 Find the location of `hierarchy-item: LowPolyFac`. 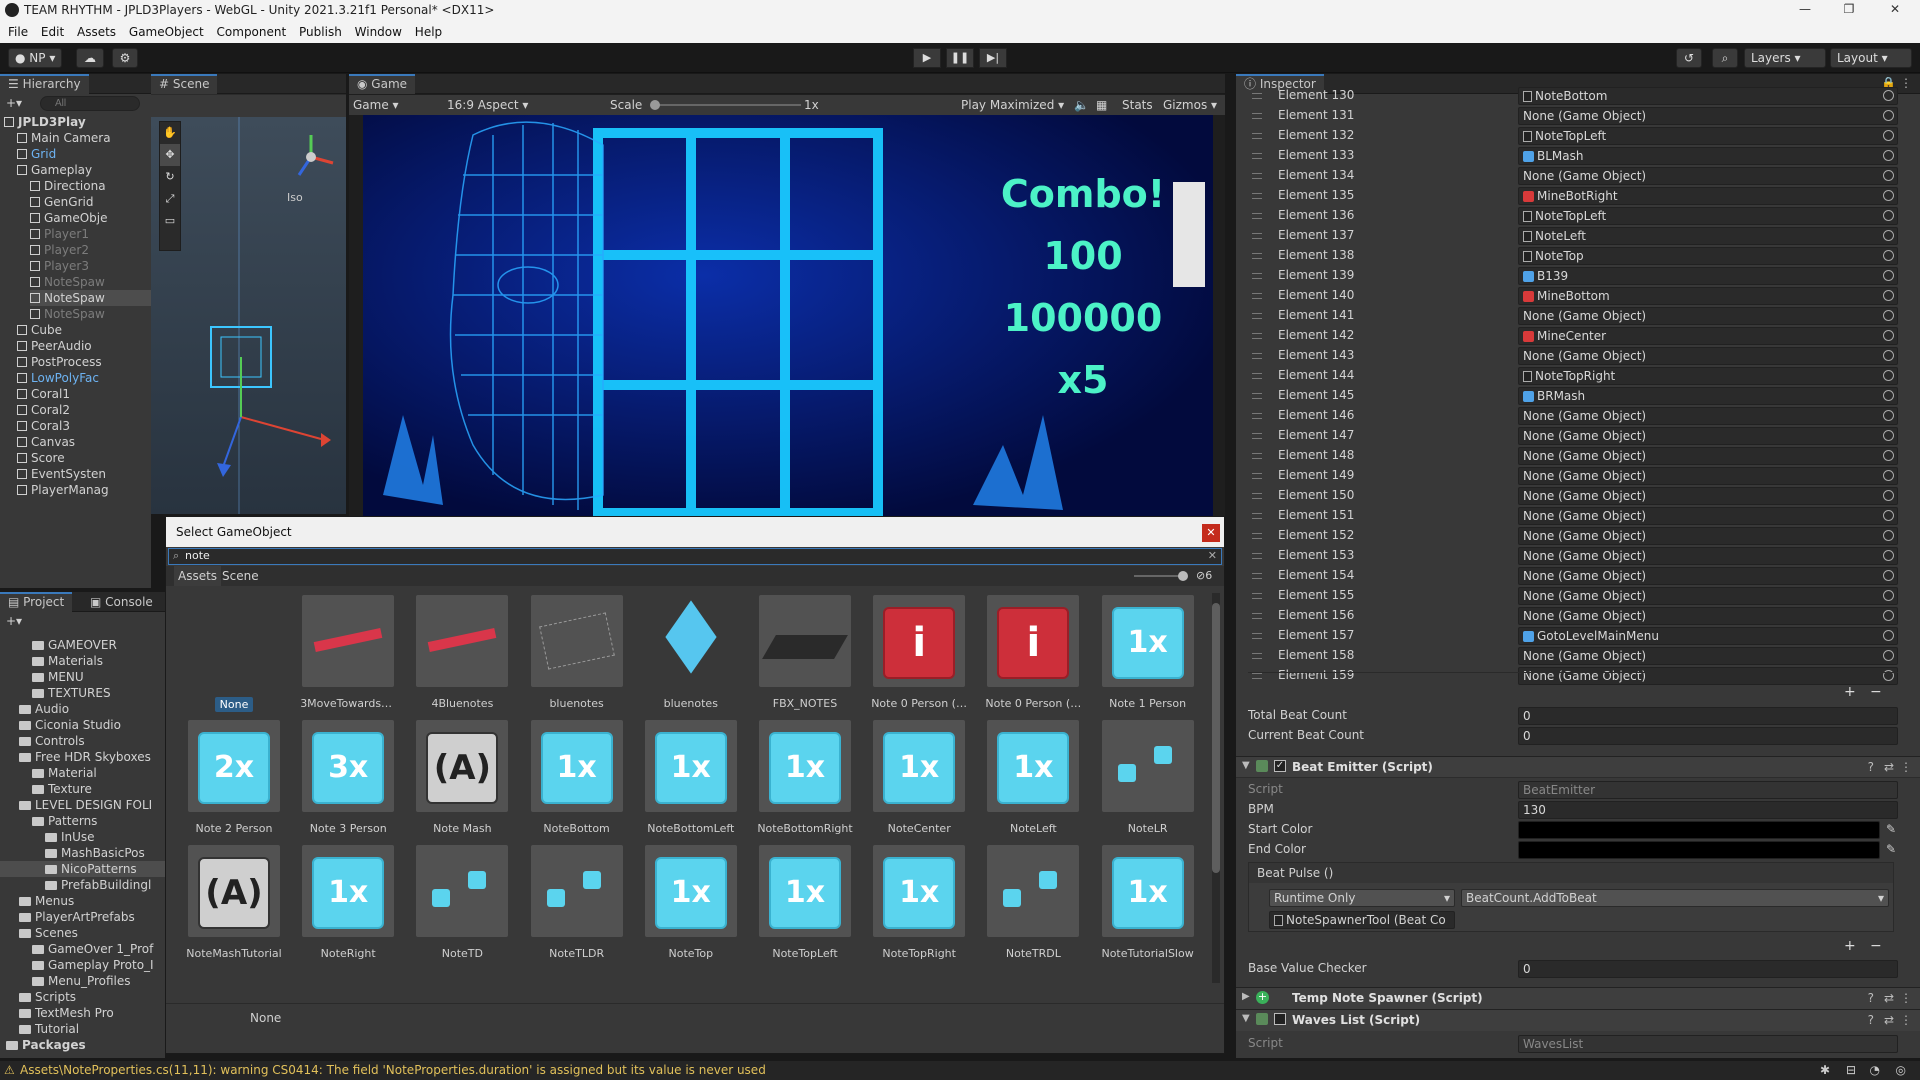

hierarchy-item: LowPolyFac is located at coordinates (84, 378).